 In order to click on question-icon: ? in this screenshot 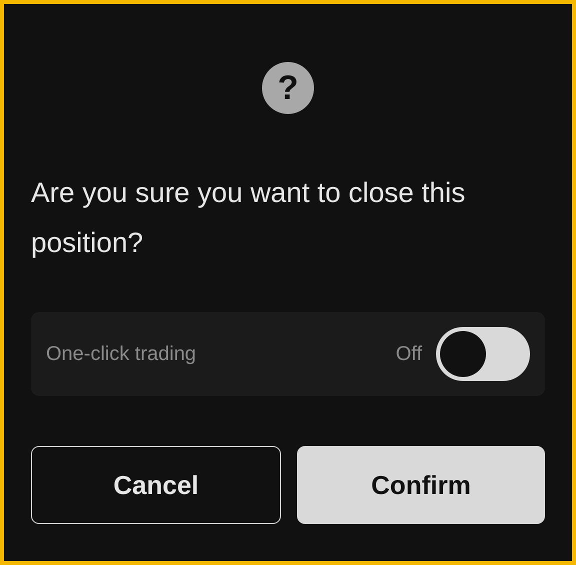, I will do `click(288, 88)`.